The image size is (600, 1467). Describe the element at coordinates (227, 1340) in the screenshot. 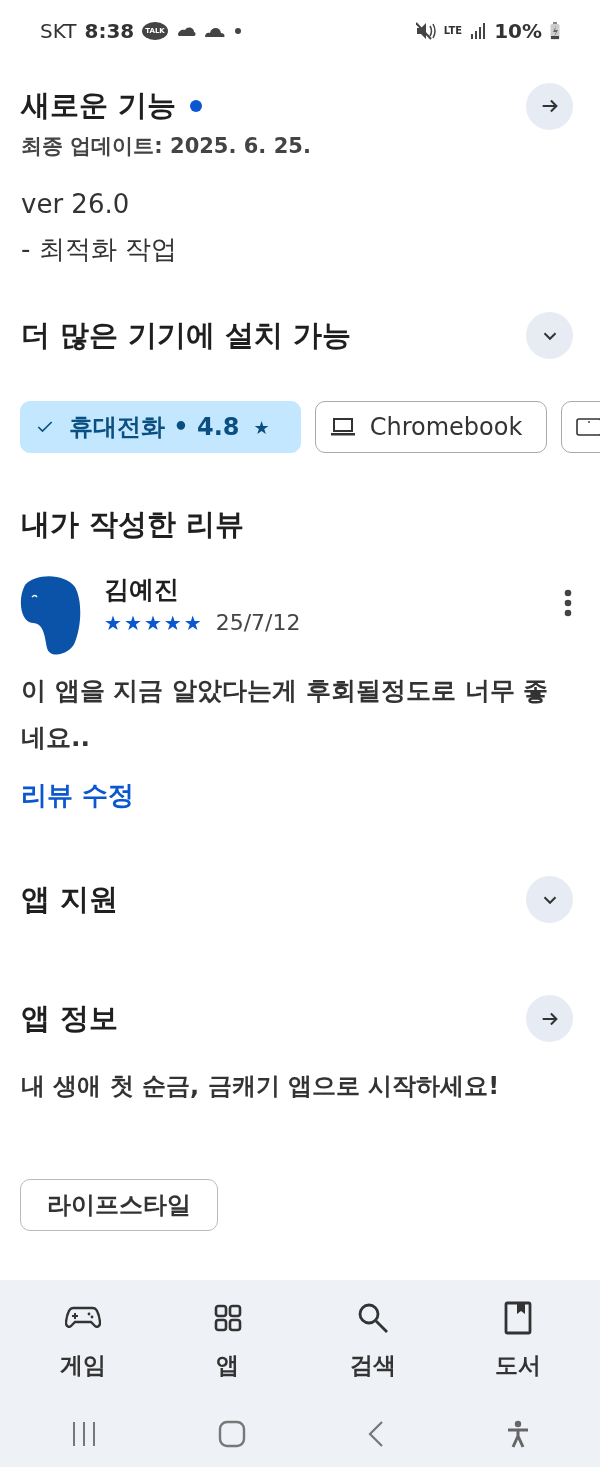

I see `nav-tab: 앱` at that location.